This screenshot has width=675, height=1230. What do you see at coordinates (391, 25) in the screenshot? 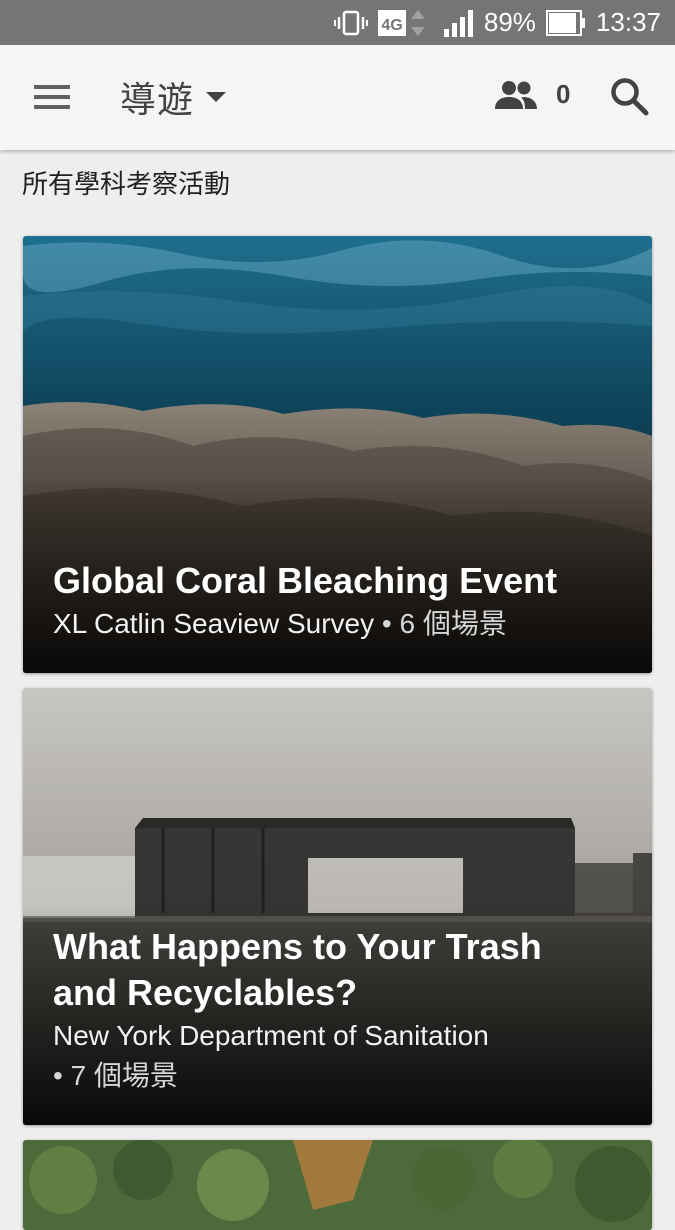
I see `network-label: 4G` at bounding box center [391, 25].